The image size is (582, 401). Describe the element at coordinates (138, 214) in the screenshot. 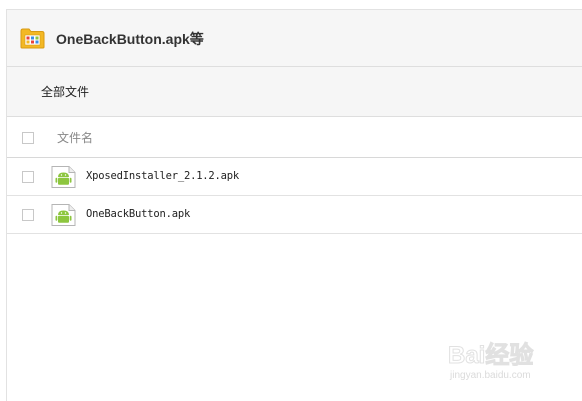

I see `file-name: OneBackButton.apk` at that location.